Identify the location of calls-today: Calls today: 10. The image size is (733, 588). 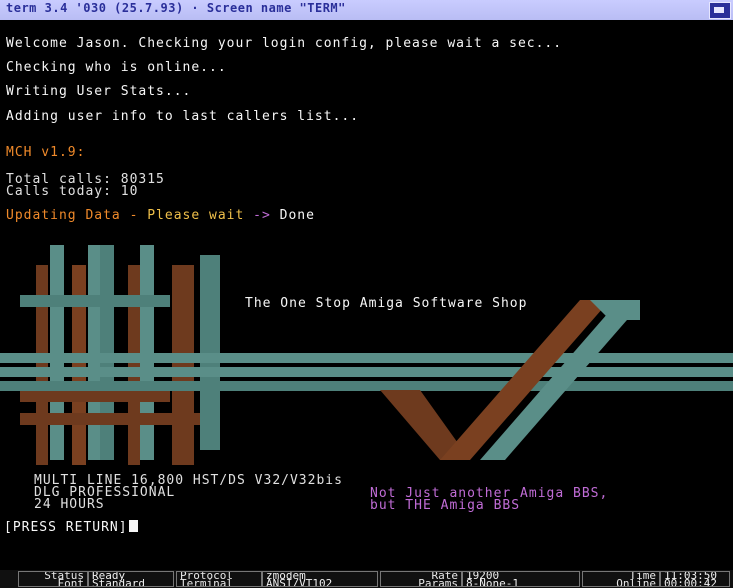
(72, 191).